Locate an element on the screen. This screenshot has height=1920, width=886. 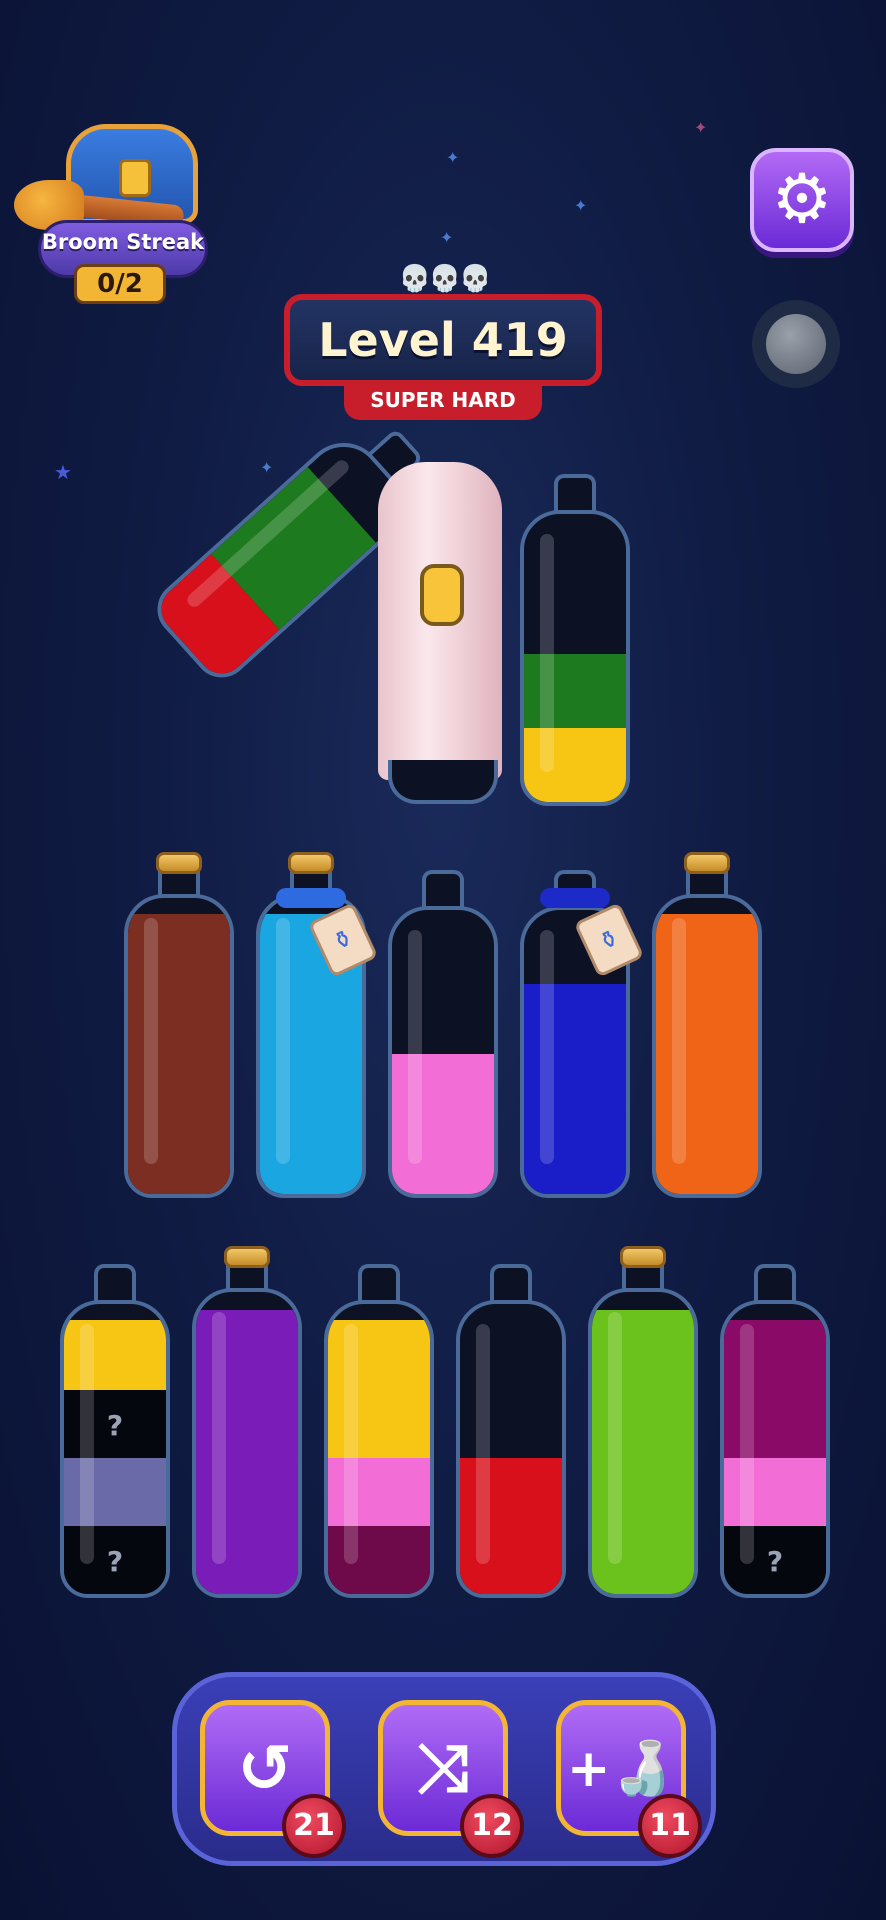
level-title: Level 419 is located at coordinates (443, 340).